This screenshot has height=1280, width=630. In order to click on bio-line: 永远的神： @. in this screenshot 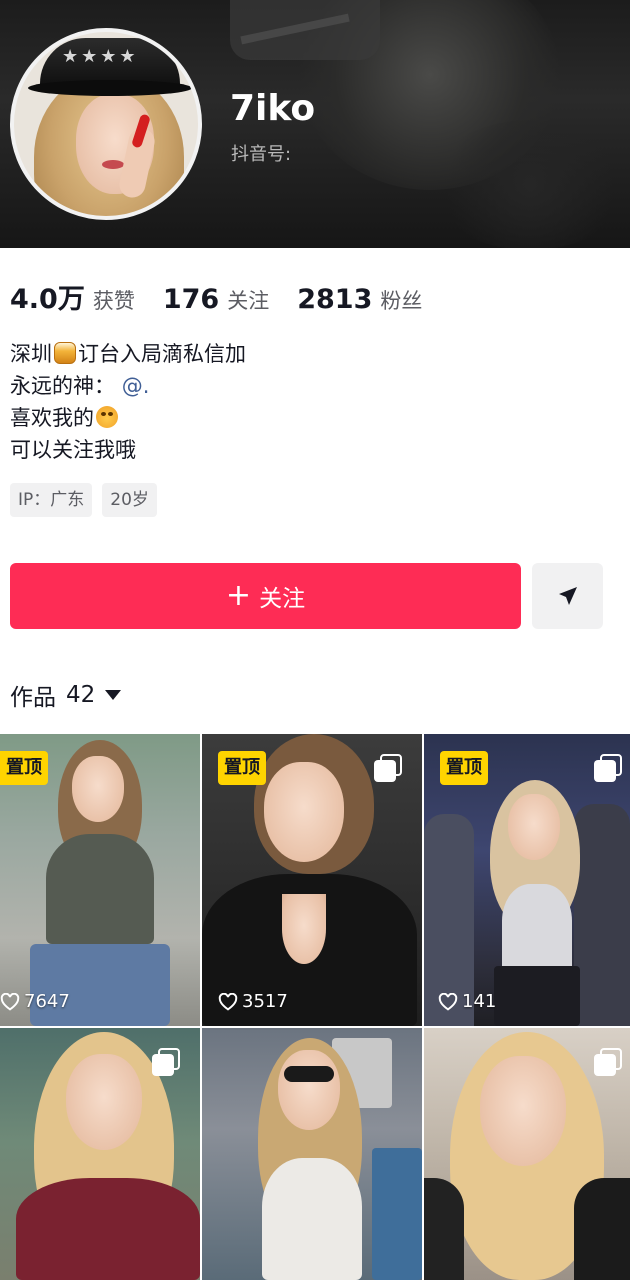, I will do `click(128, 386)`.